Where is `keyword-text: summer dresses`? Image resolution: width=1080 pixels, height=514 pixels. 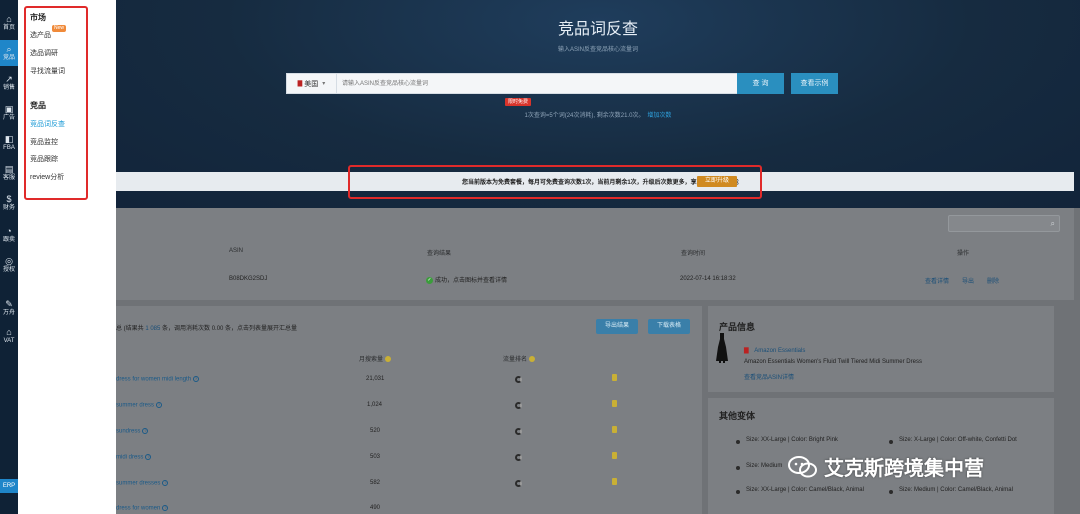 keyword-text: summer dresses is located at coordinates (138, 483).